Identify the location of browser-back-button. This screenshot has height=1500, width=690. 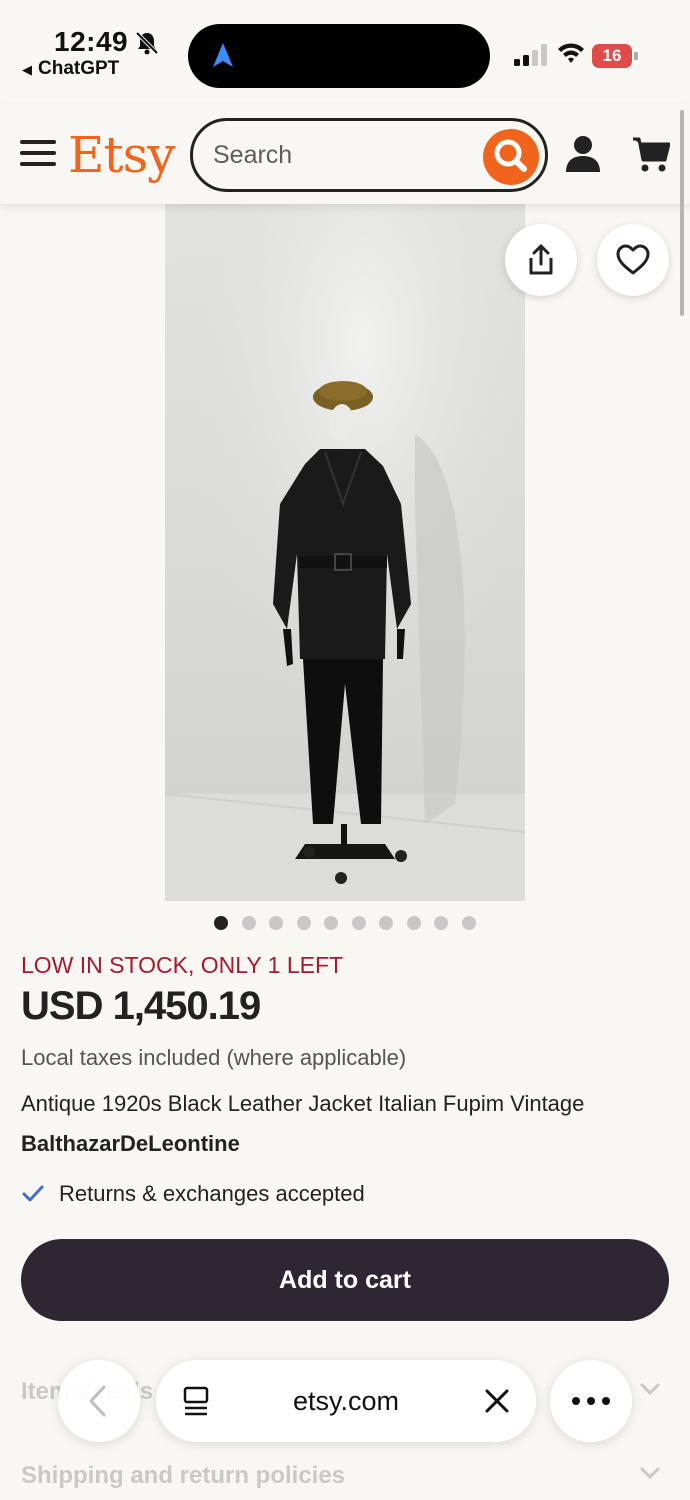
(99, 1401).